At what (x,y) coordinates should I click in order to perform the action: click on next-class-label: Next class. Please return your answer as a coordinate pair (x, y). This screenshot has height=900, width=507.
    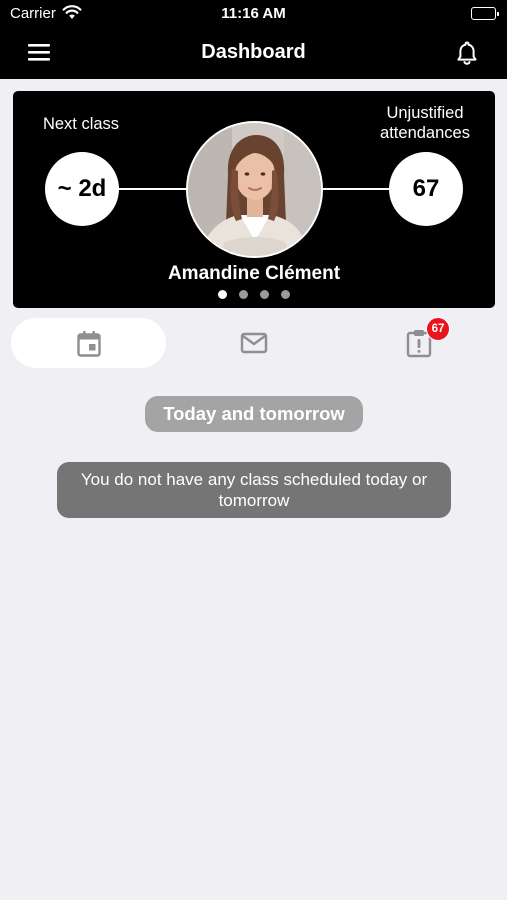
    Looking at the image, I should click on (81, 124).